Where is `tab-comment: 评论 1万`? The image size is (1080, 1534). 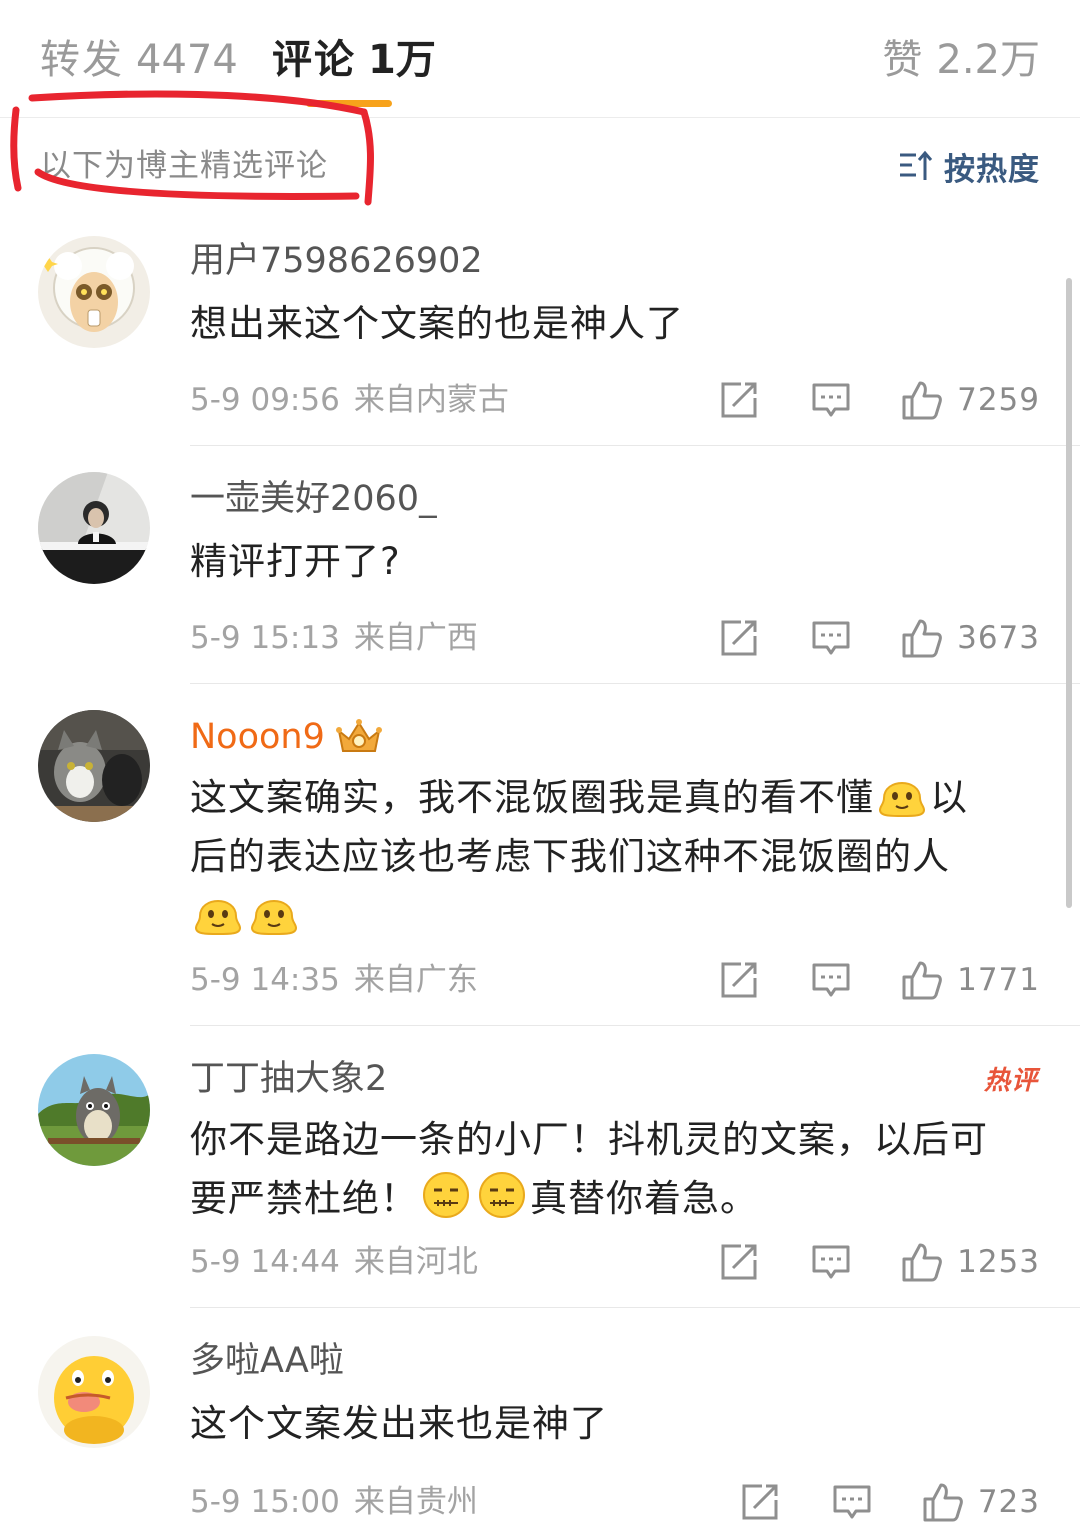 tab-comment: 评论 1万 is located at coordinates (354, 60).